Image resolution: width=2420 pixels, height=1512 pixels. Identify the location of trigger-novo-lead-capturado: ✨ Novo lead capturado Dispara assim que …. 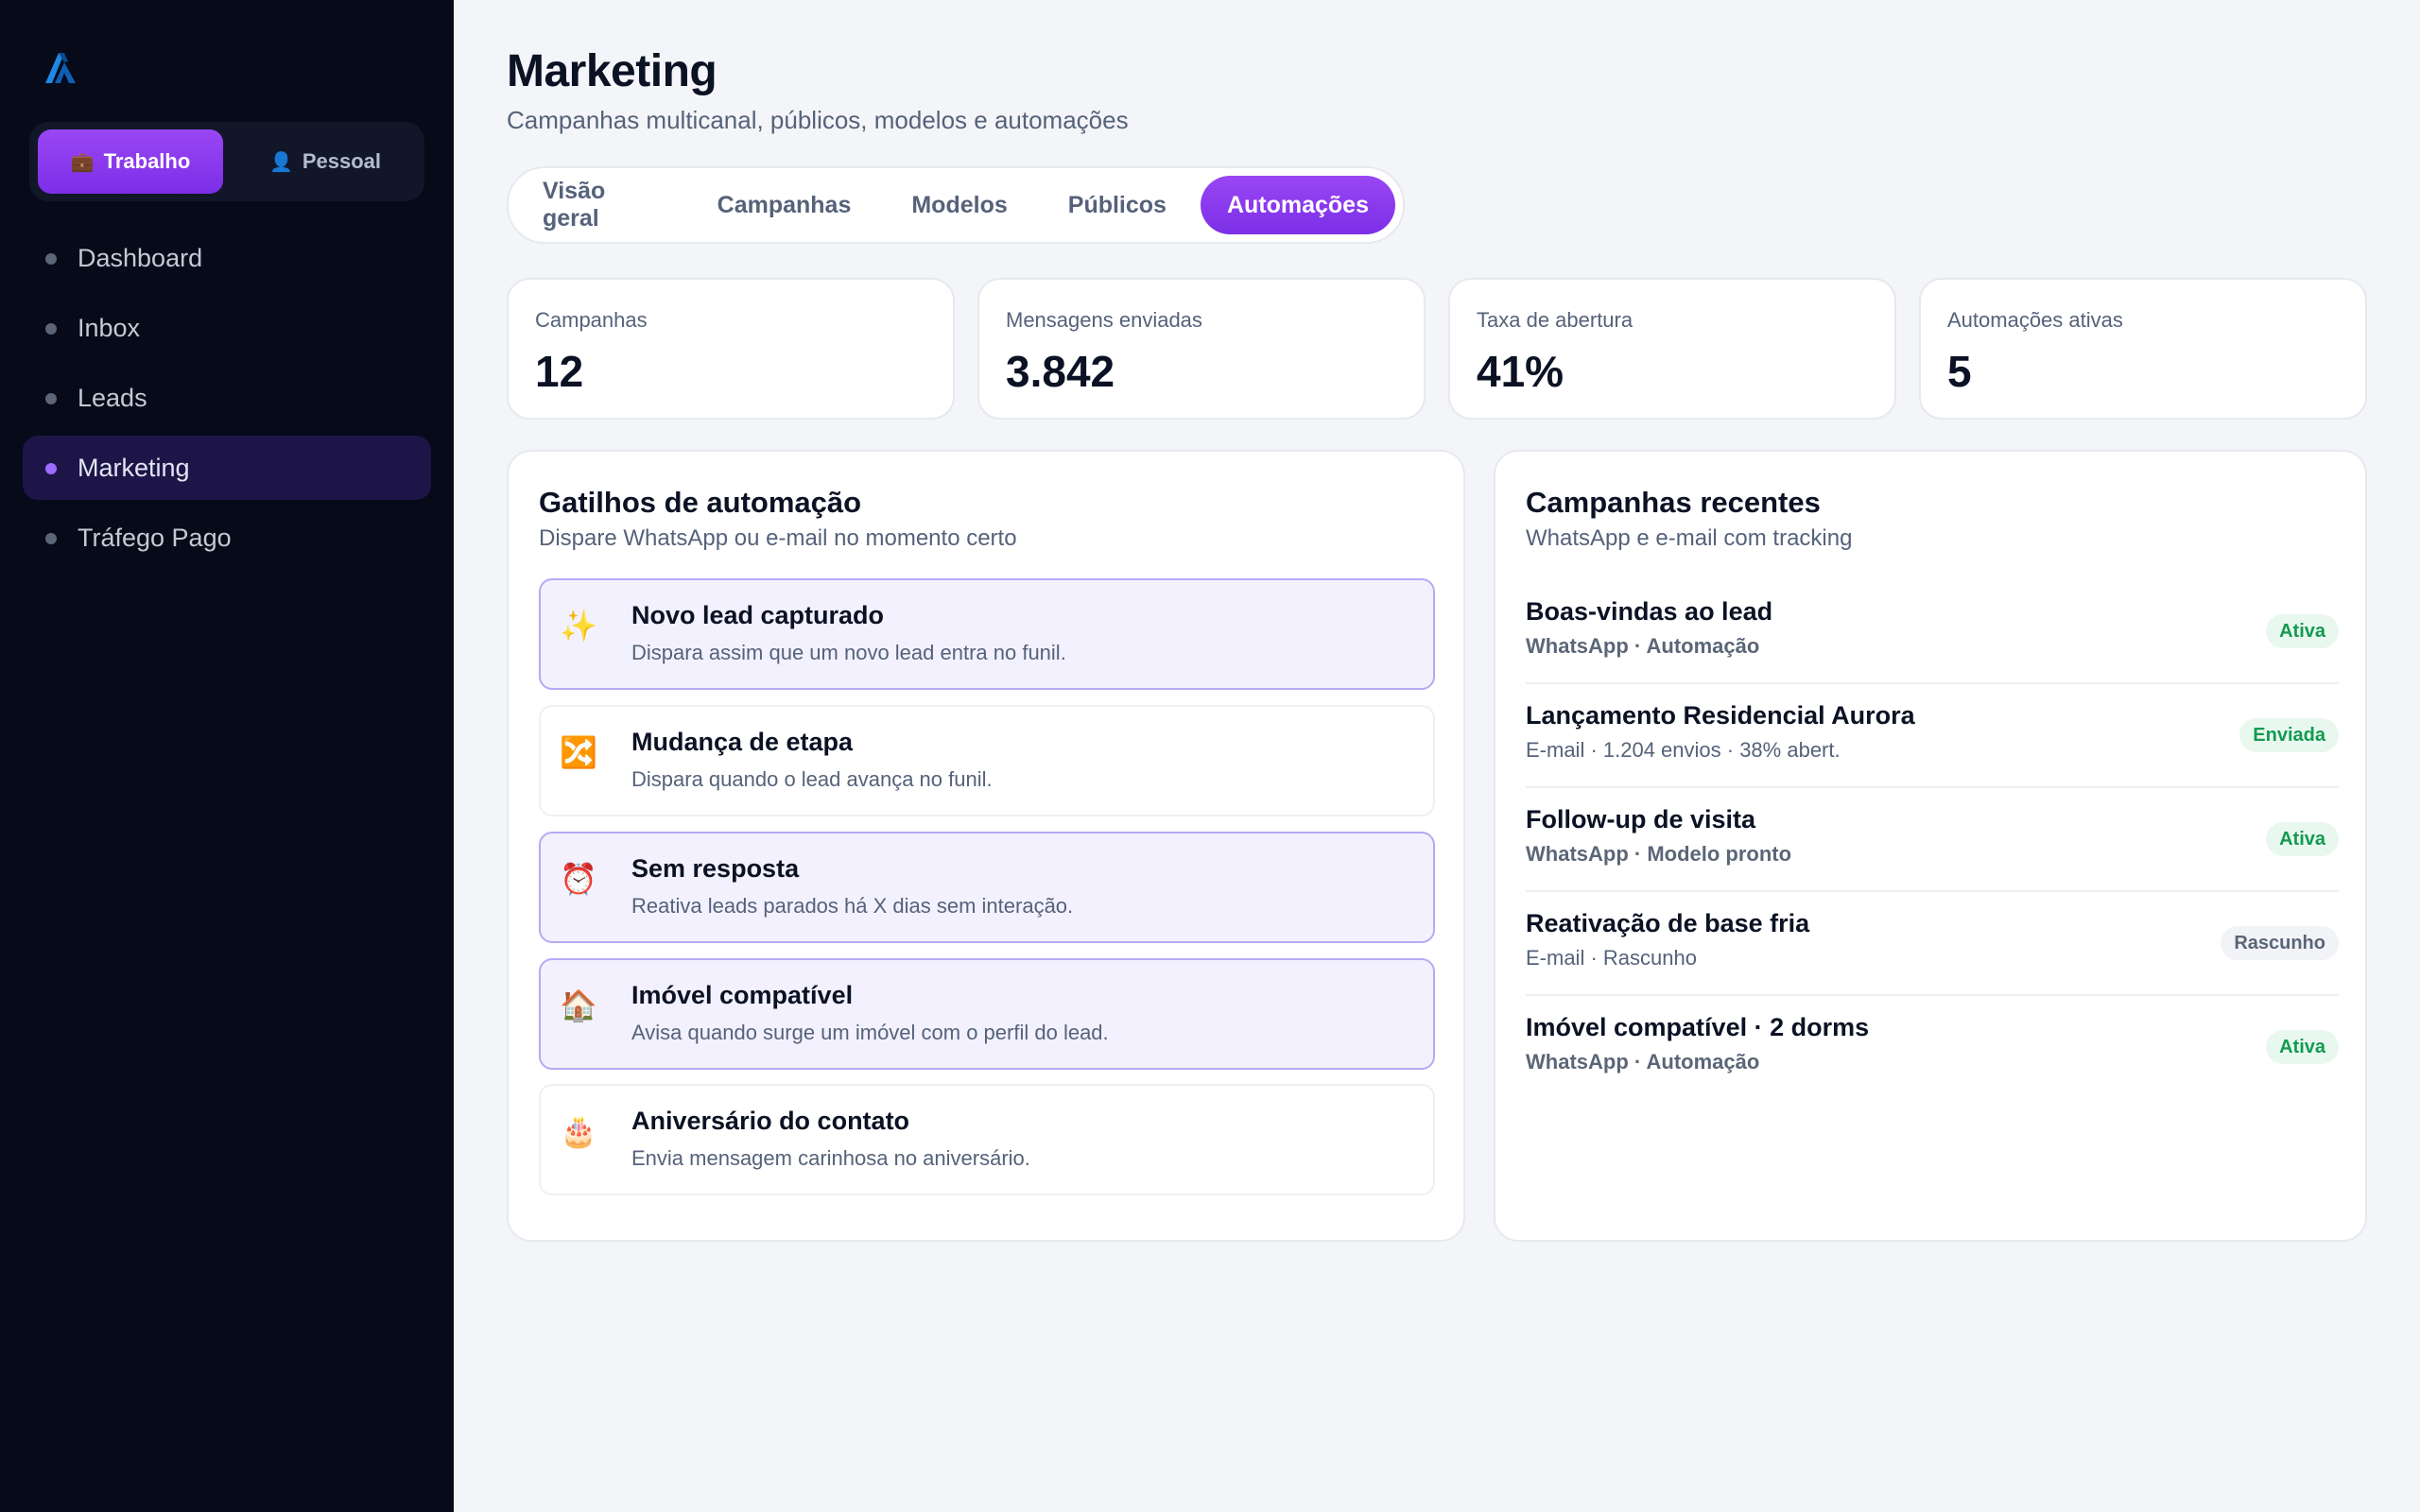
(987, 634).